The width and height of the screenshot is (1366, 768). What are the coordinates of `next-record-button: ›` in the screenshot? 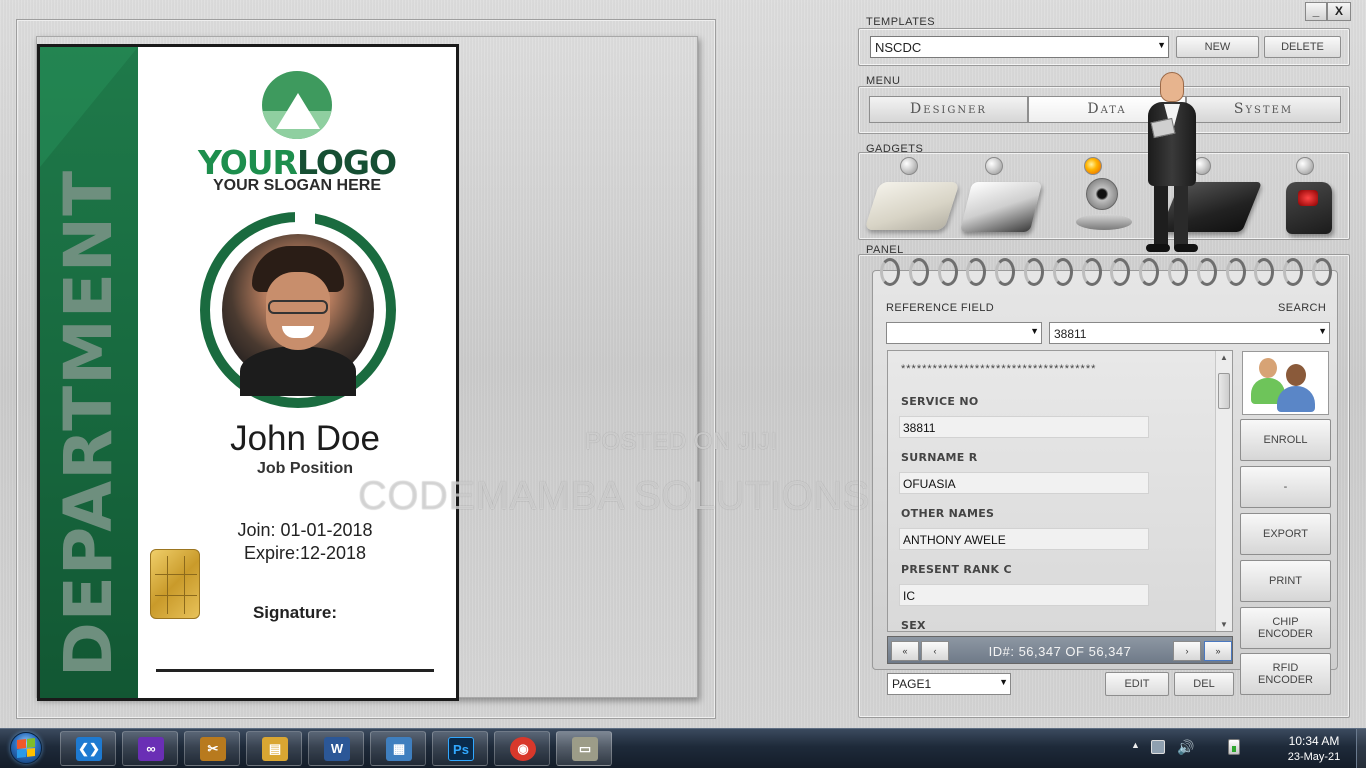 It's located at (1187, 651).